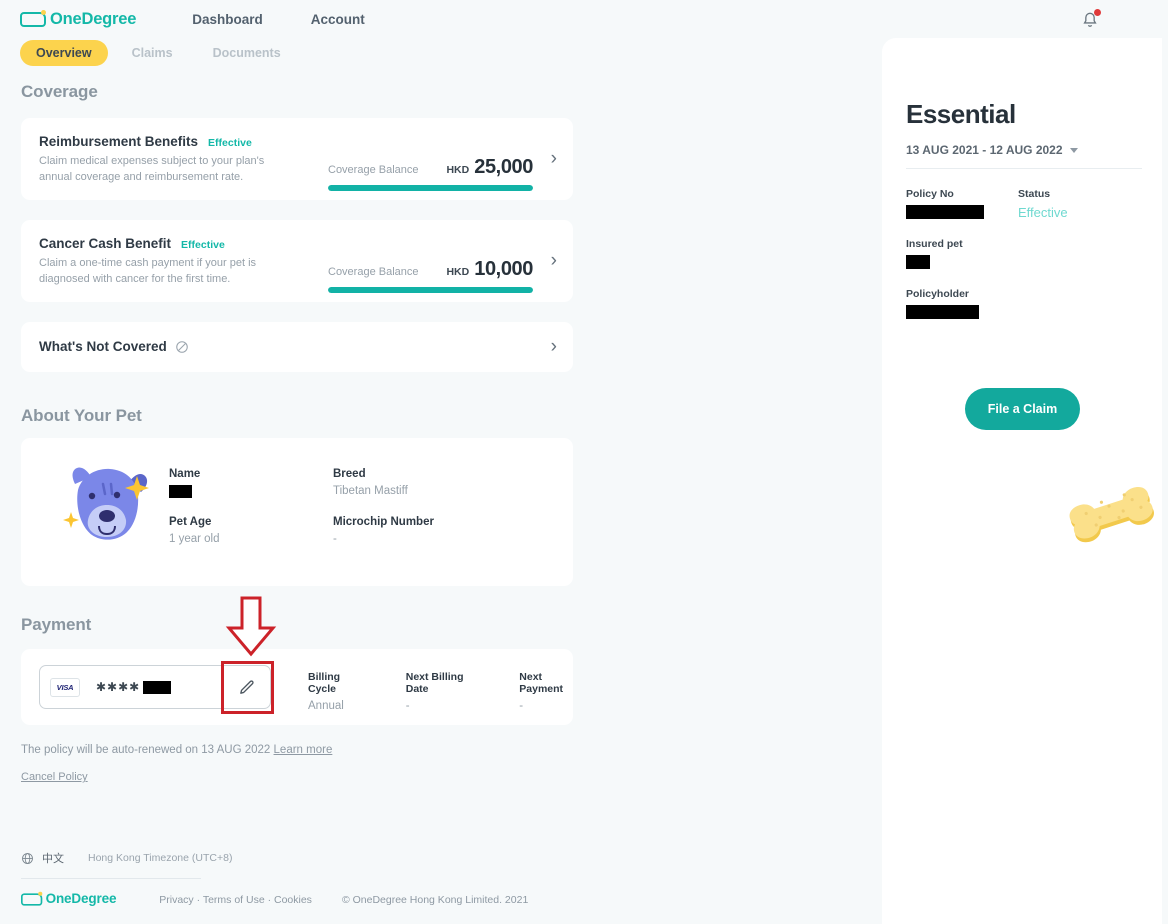 The image size is (1168, 924). I want to click on field-label: Policyholder, so click(938, 294).